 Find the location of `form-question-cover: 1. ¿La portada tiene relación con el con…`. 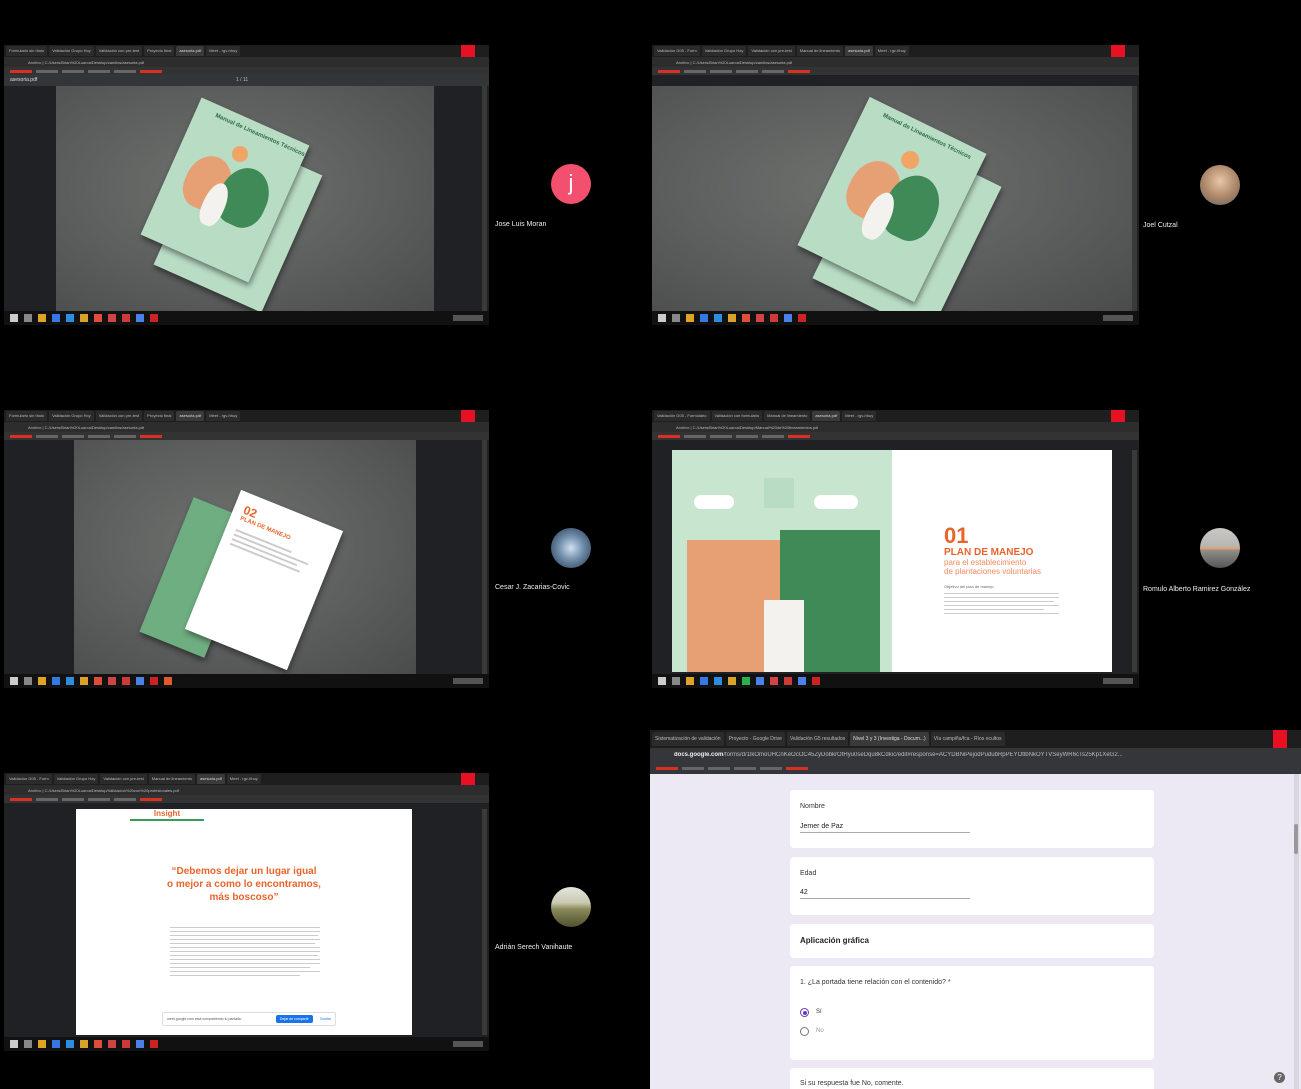

form-question-cover: 1. ¿La portada tiene relación con el con… is located at coordinates (972, 1013).